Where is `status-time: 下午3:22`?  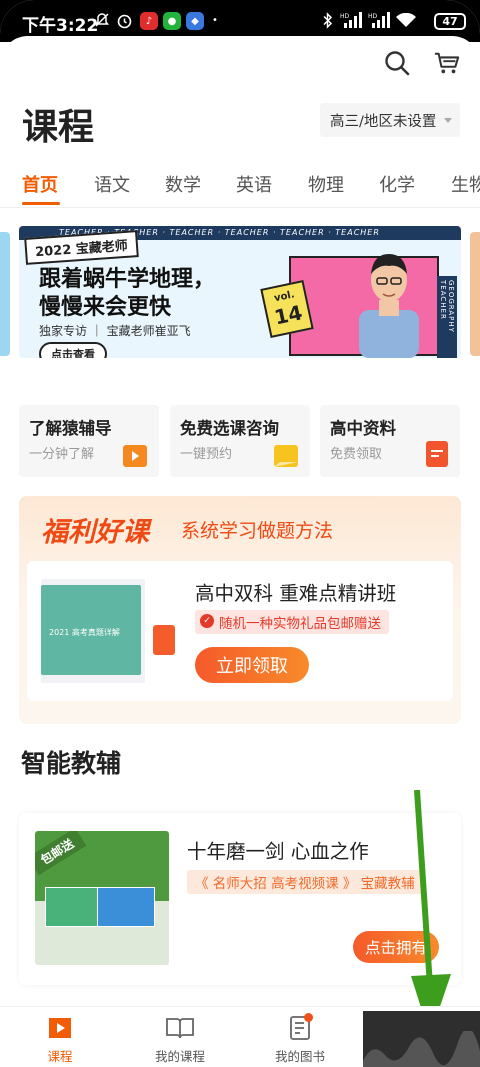 status-time: 下午3:22 is located at coordinates (60, 26).